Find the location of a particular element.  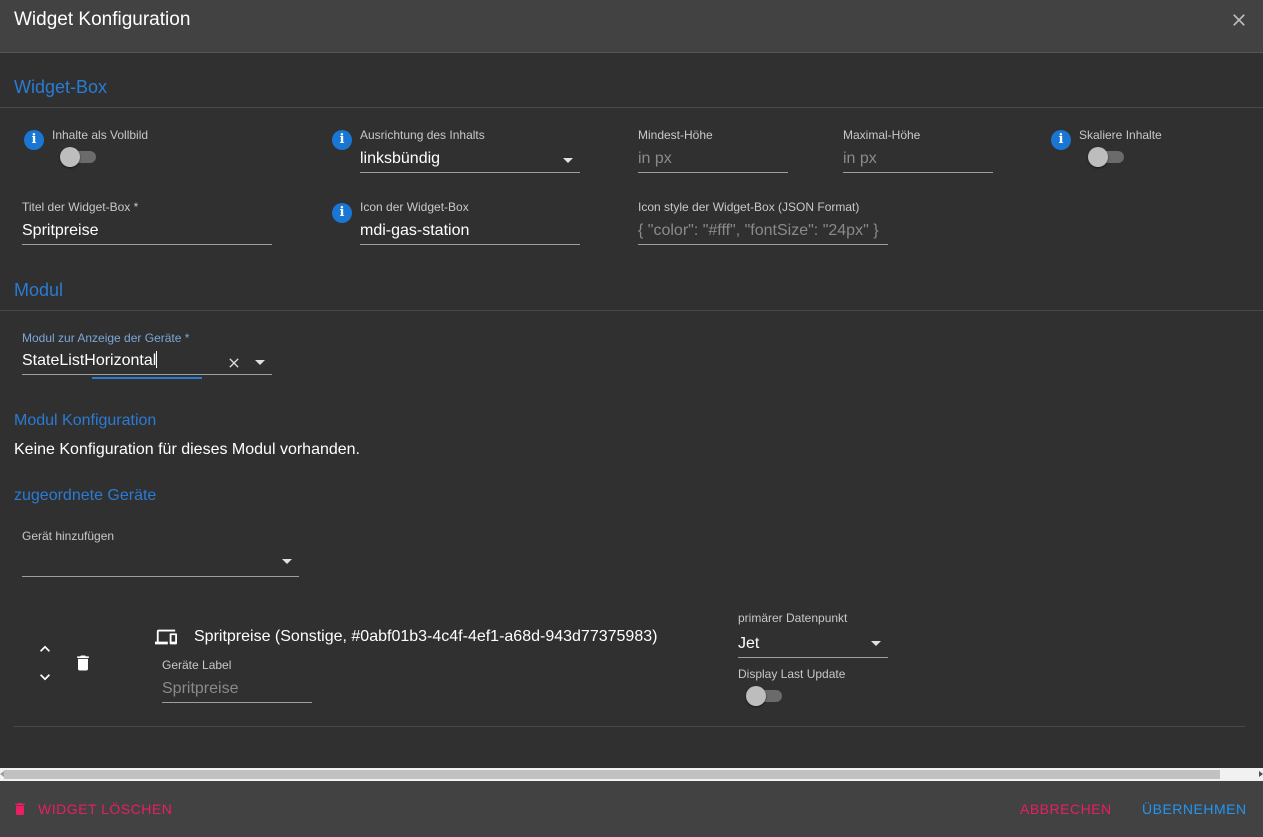

device-label-label: Geräte Label is located at coordinates (197, 665).